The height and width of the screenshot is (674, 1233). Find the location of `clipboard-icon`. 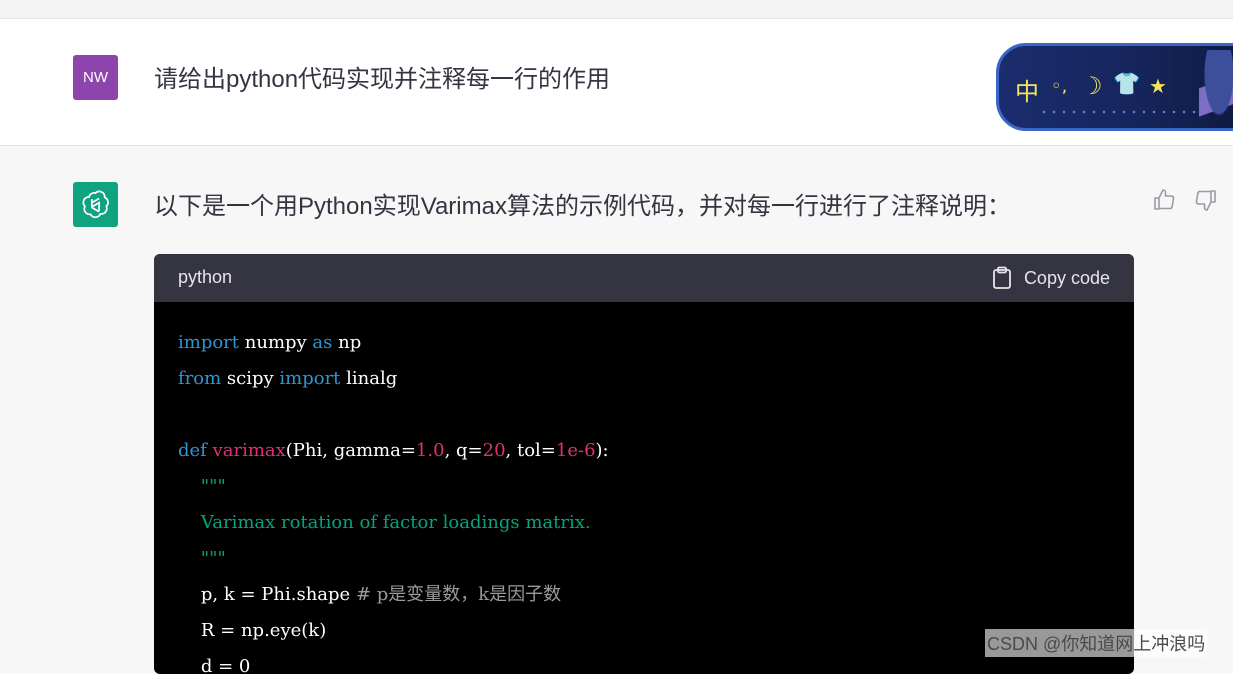

clipboard-icon is located at coordinates (1002, 277).